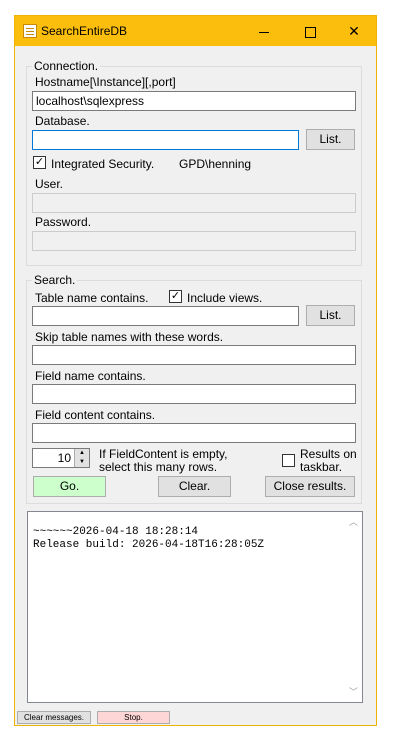 This screenshot has height=749, width=398. What do you see at coordinates (353, 521) in the screenshot?
I see `scroll-up-icon: ︿` at bounding box center [353, 521].